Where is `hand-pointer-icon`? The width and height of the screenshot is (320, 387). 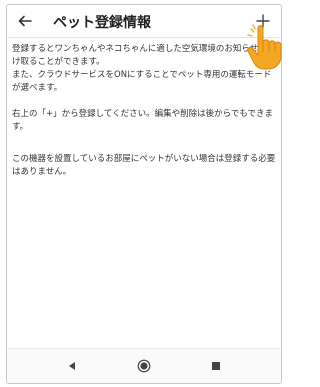
hand-pointer-icon is located at coordinates (264, 47).